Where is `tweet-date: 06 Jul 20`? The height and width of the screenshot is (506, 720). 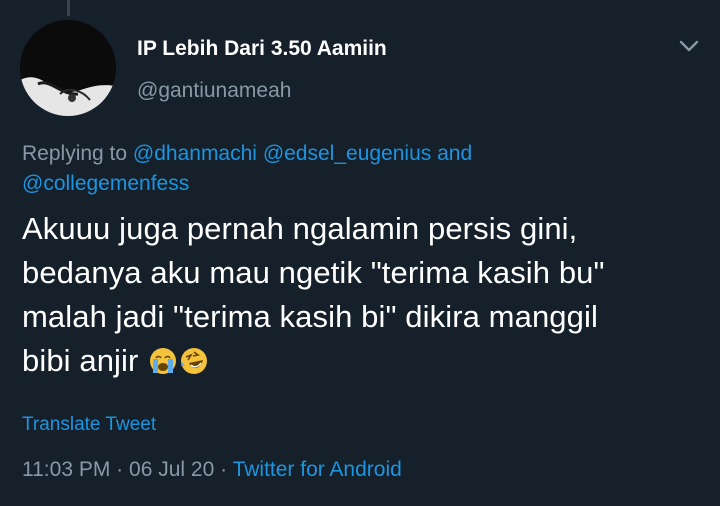 tweet-date: 06 Jul 20 is located at coordinates (172, 469).